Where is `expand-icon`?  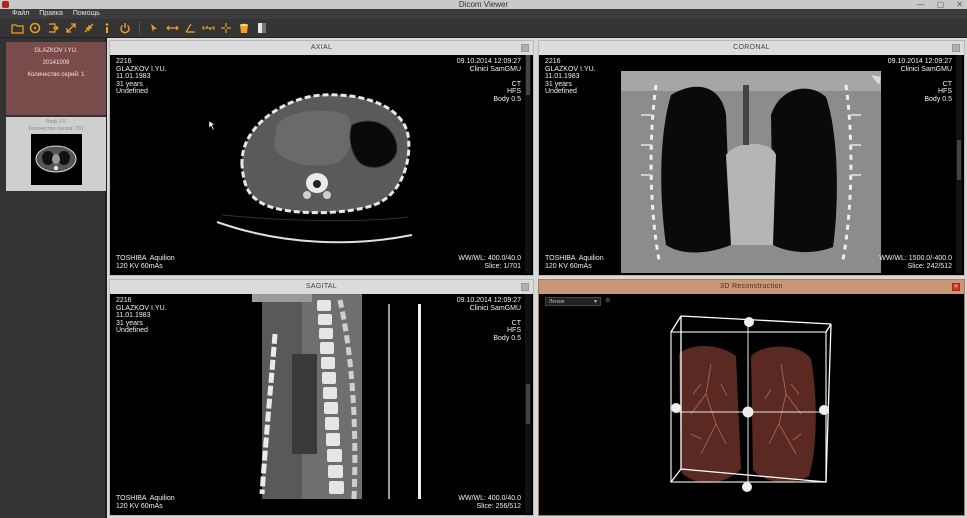 expand-icon is located at coordinates (71, 28).